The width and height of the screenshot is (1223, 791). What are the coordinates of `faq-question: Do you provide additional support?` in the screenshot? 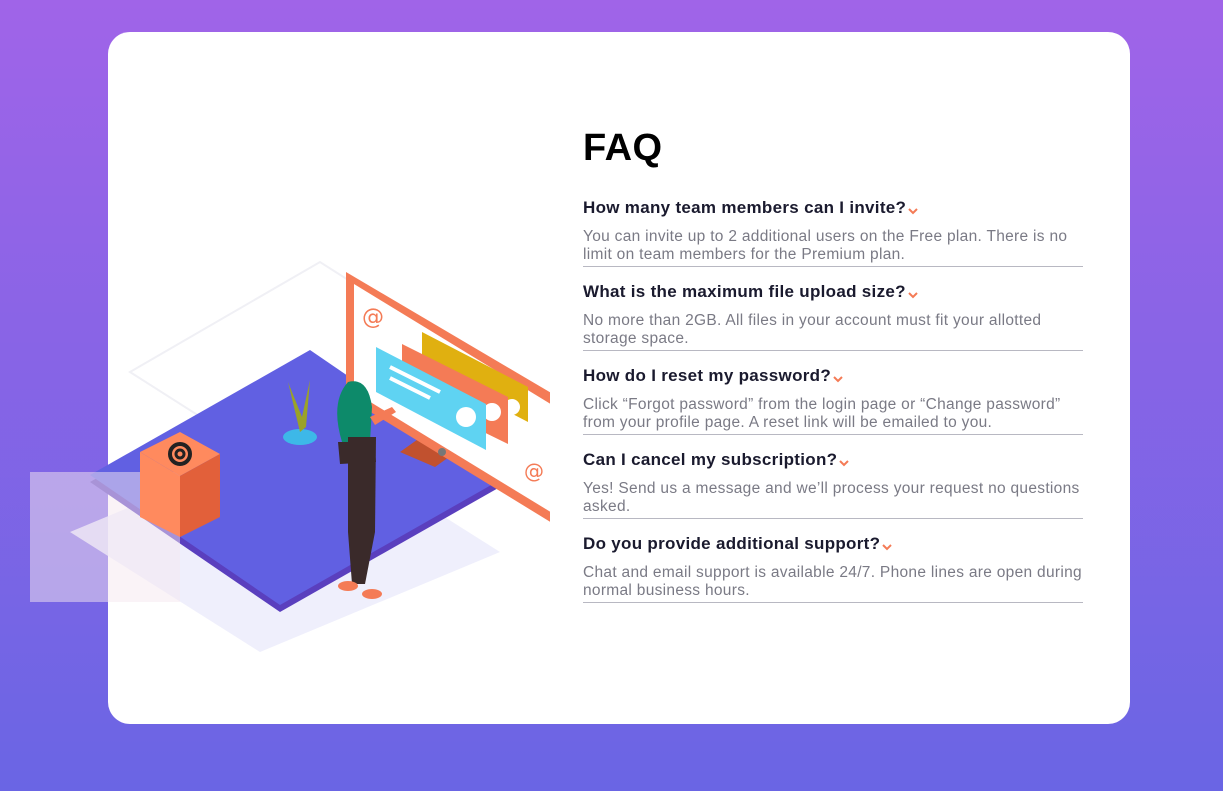 It's located at (732, 543).